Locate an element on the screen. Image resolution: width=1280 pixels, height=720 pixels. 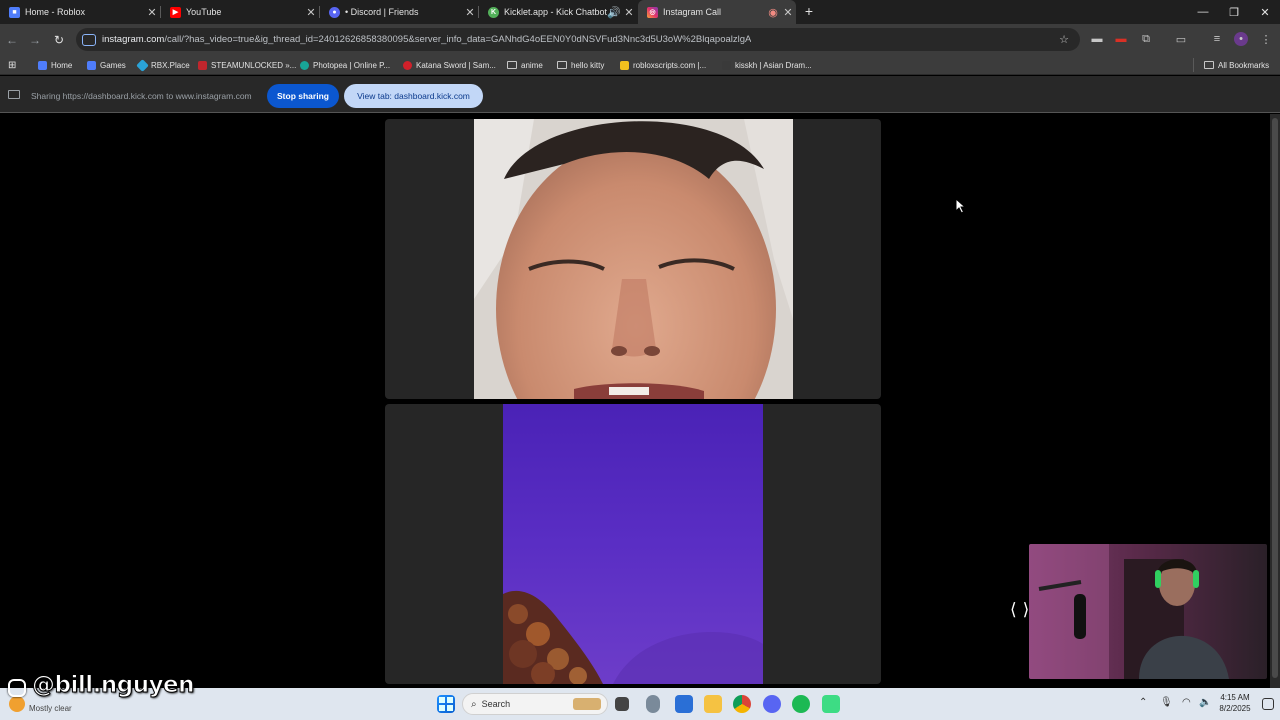
tab-instagram-call: ◎ Instagram Call ◉ ✕ is located at coordinates (717, 12).